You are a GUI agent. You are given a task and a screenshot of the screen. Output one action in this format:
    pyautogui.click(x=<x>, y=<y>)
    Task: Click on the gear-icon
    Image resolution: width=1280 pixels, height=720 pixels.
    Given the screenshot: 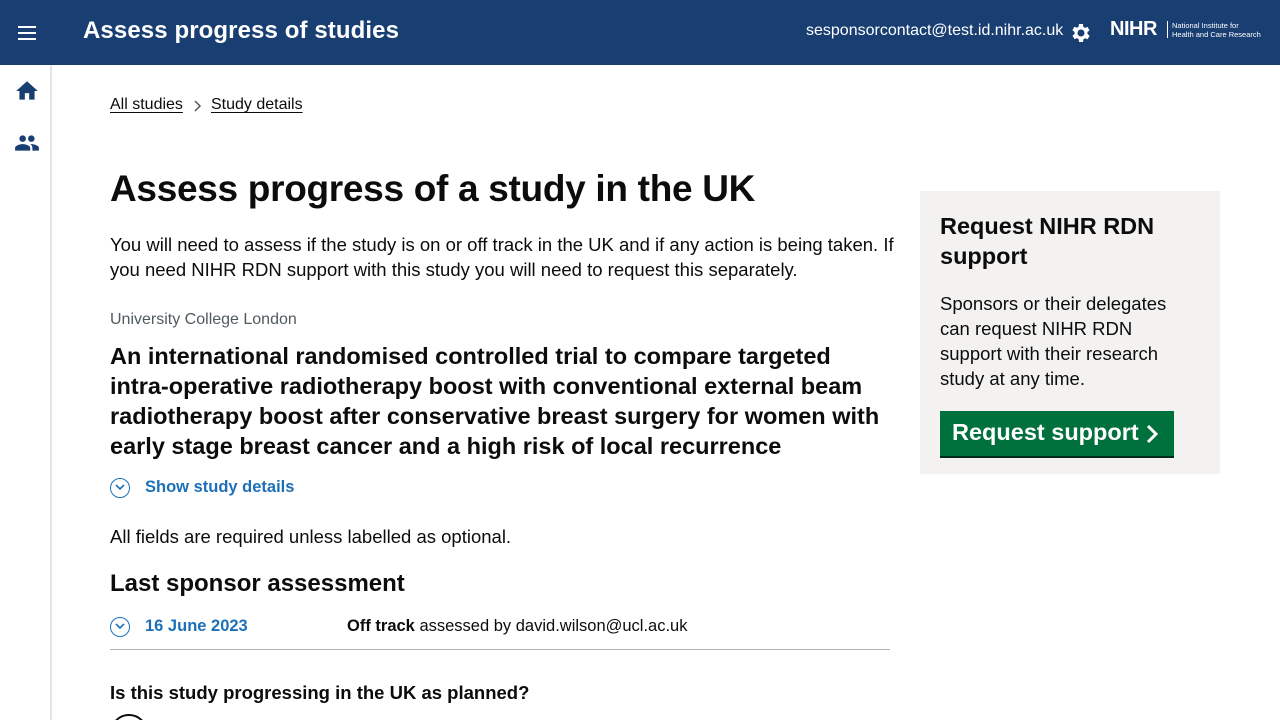 What is the action you would take?
    pyautogui.click(x=1081, y=33)
    